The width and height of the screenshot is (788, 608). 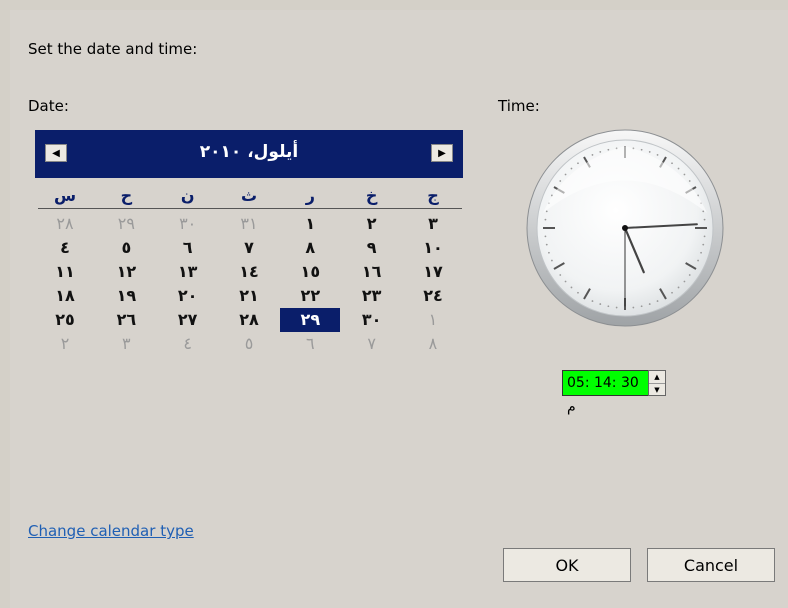 What do you see at coordinates (372, 248) in the screenshot?
I see `calendar-day: ٩` at bounding box center [372, 248].